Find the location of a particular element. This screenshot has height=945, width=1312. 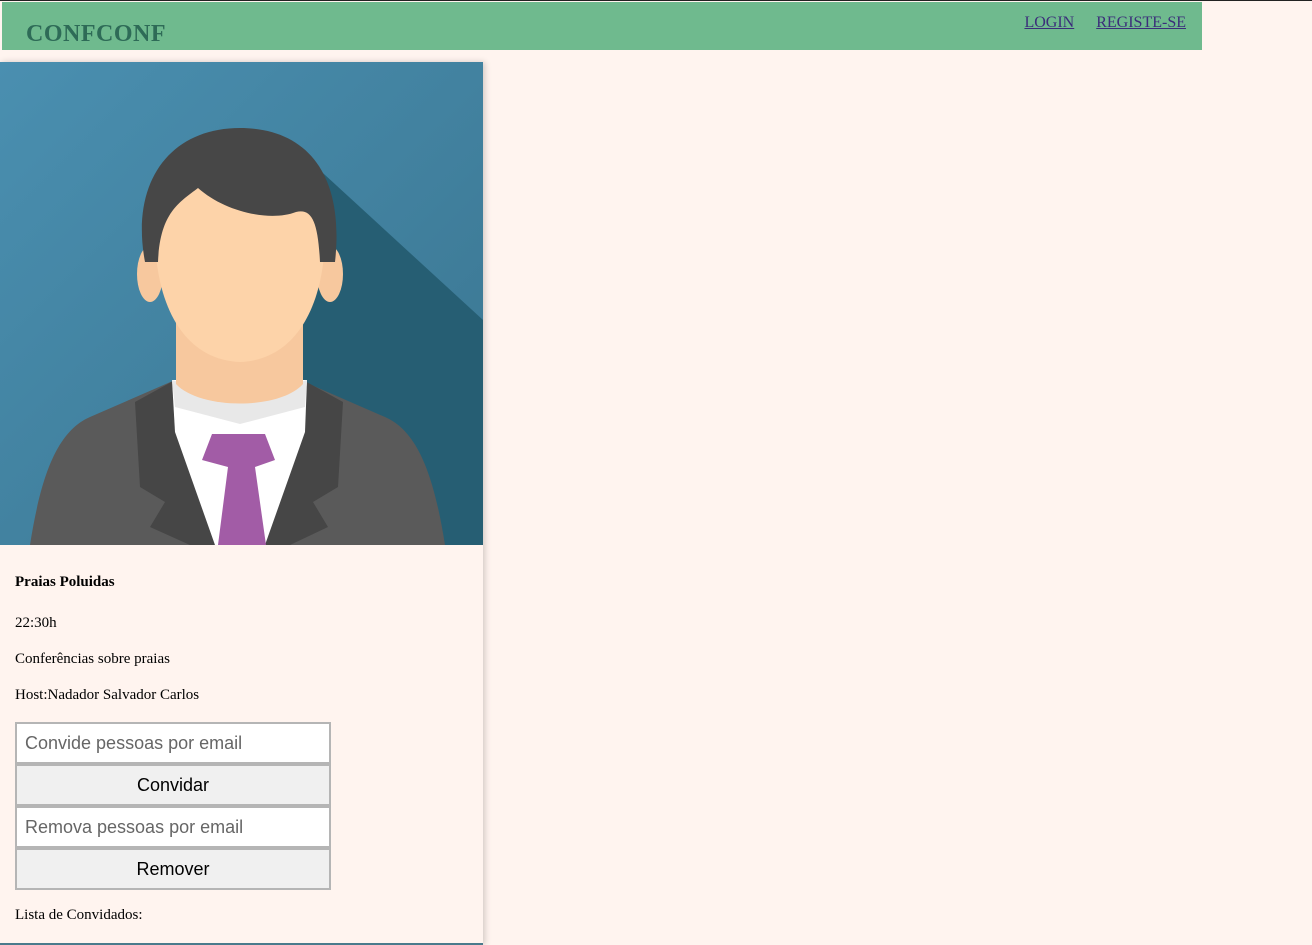

navbar: CONFCONF LOGIN REGISTE-SE is located at coordinates (602, 26).